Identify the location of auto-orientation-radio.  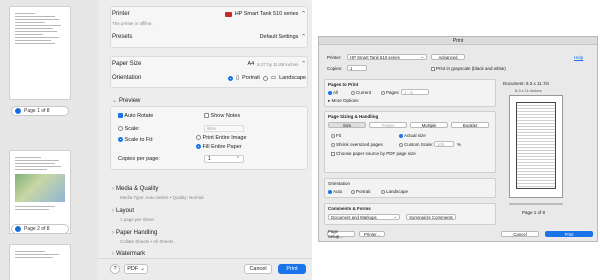
(330, 191).